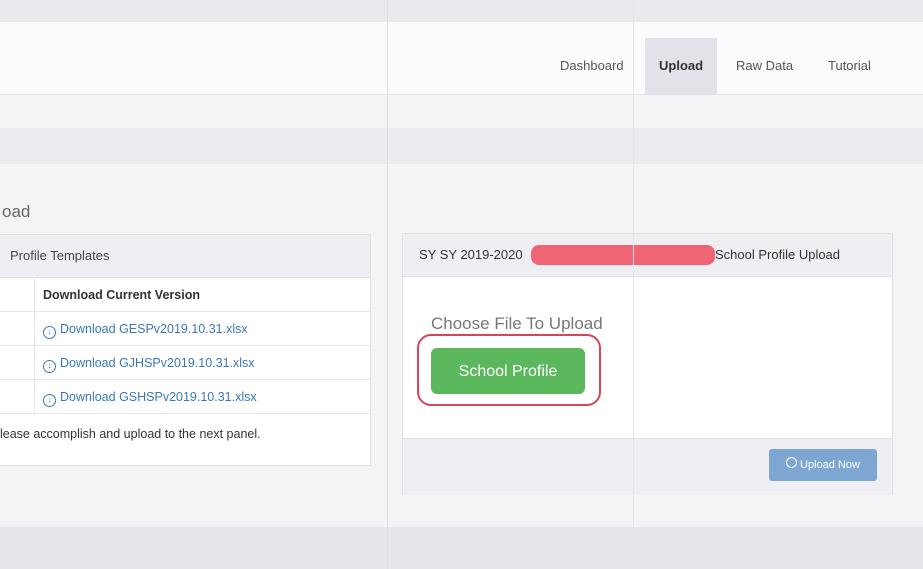 The width and height of the screenshot is (923, 569). I want to click on download-link-gshs: ↓ Download GSHSPv2019.10.31.xlsx, so click(150, 398).